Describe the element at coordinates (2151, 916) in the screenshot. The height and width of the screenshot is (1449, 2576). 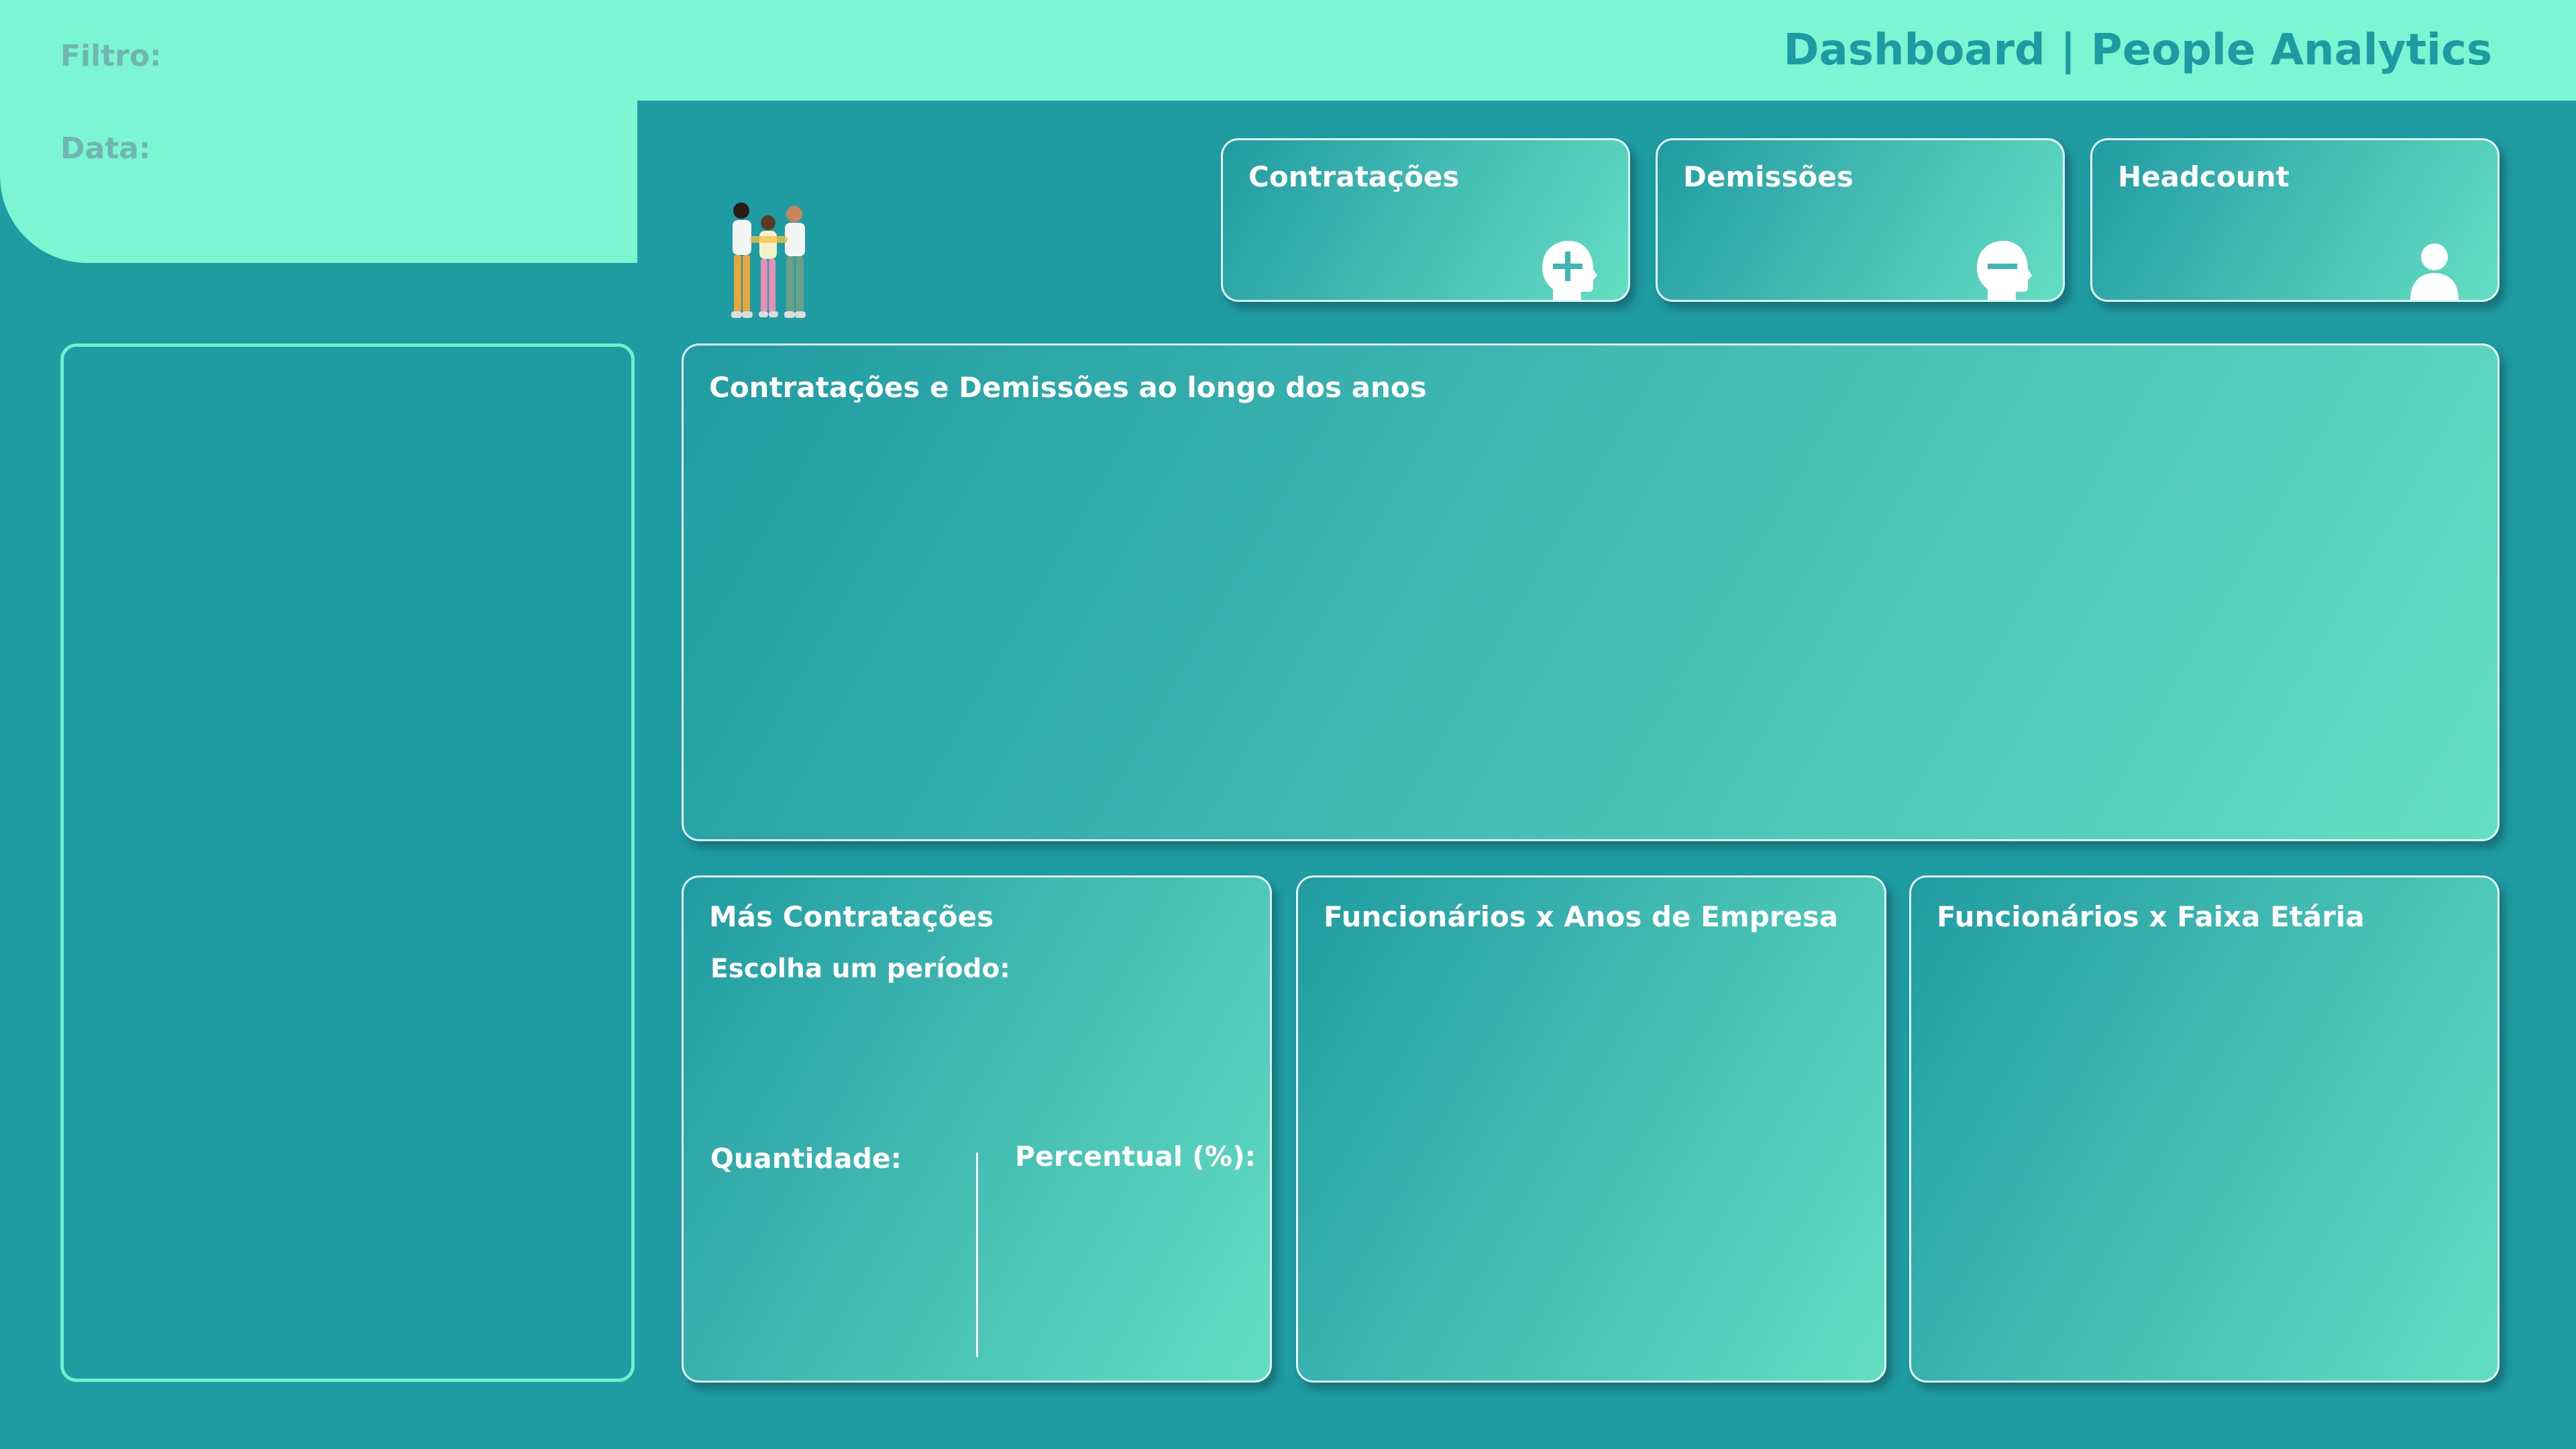
I see `age-chart-title: Funcionários x Faixa Etária` at that location.